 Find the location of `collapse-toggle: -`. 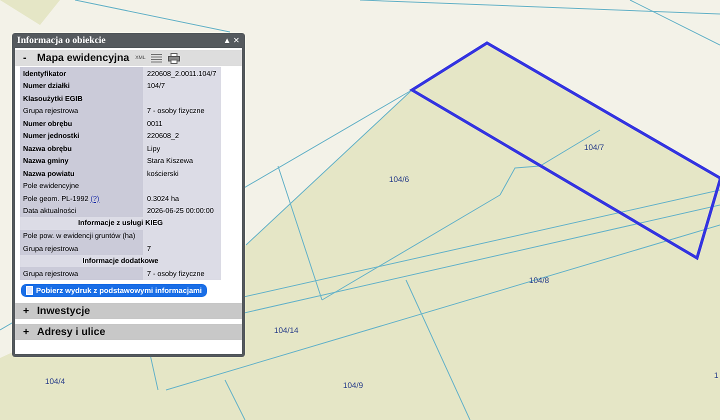

collapse-toggle: - is located at coordinates (27, 58).